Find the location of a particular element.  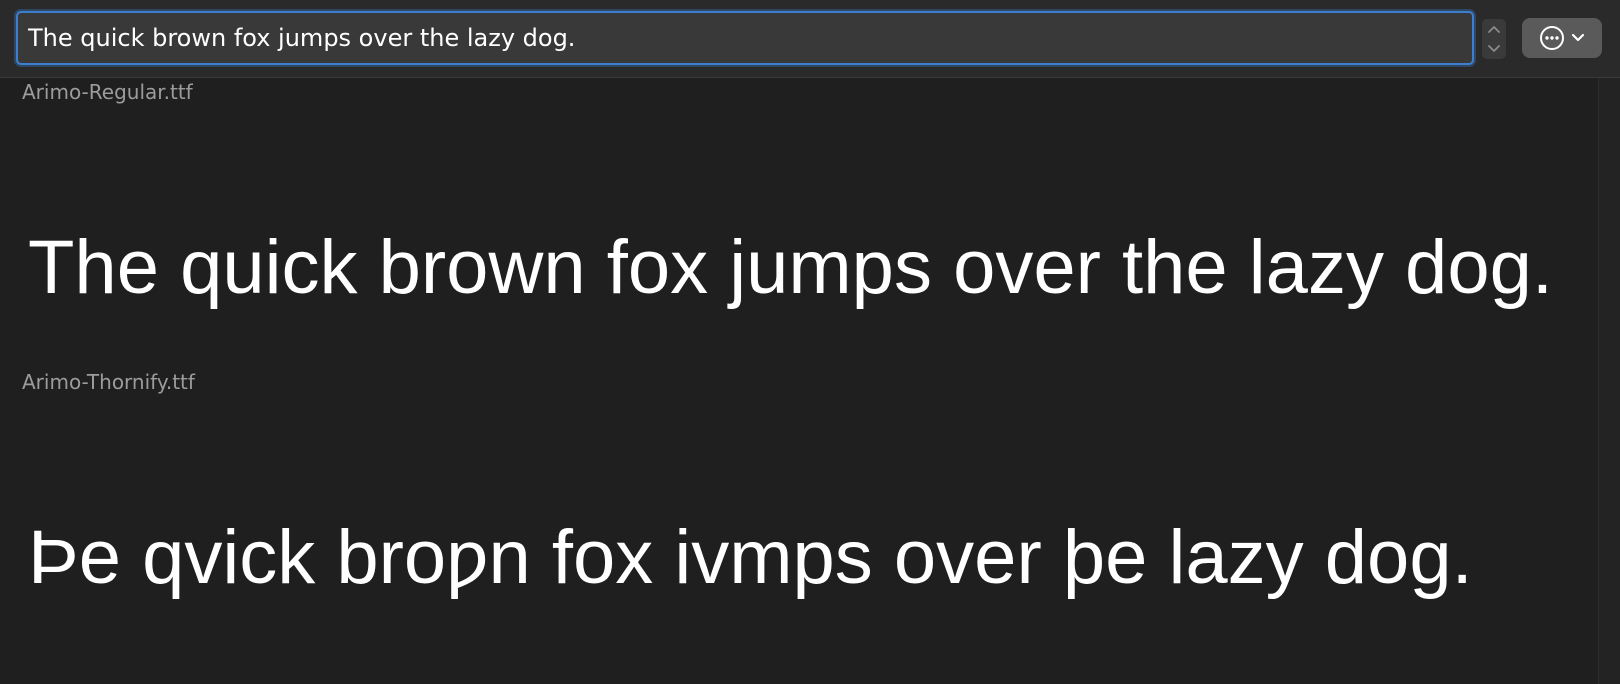

scrollbar is located at coordinates (1609, 381).